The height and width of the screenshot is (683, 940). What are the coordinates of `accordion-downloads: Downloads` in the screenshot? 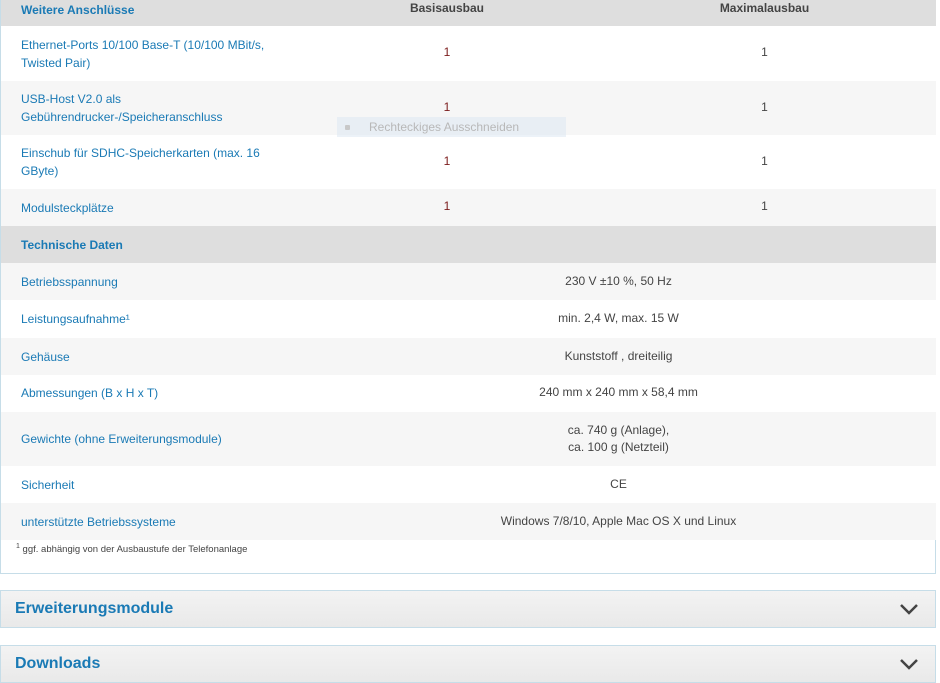 It's located at (468, 664).